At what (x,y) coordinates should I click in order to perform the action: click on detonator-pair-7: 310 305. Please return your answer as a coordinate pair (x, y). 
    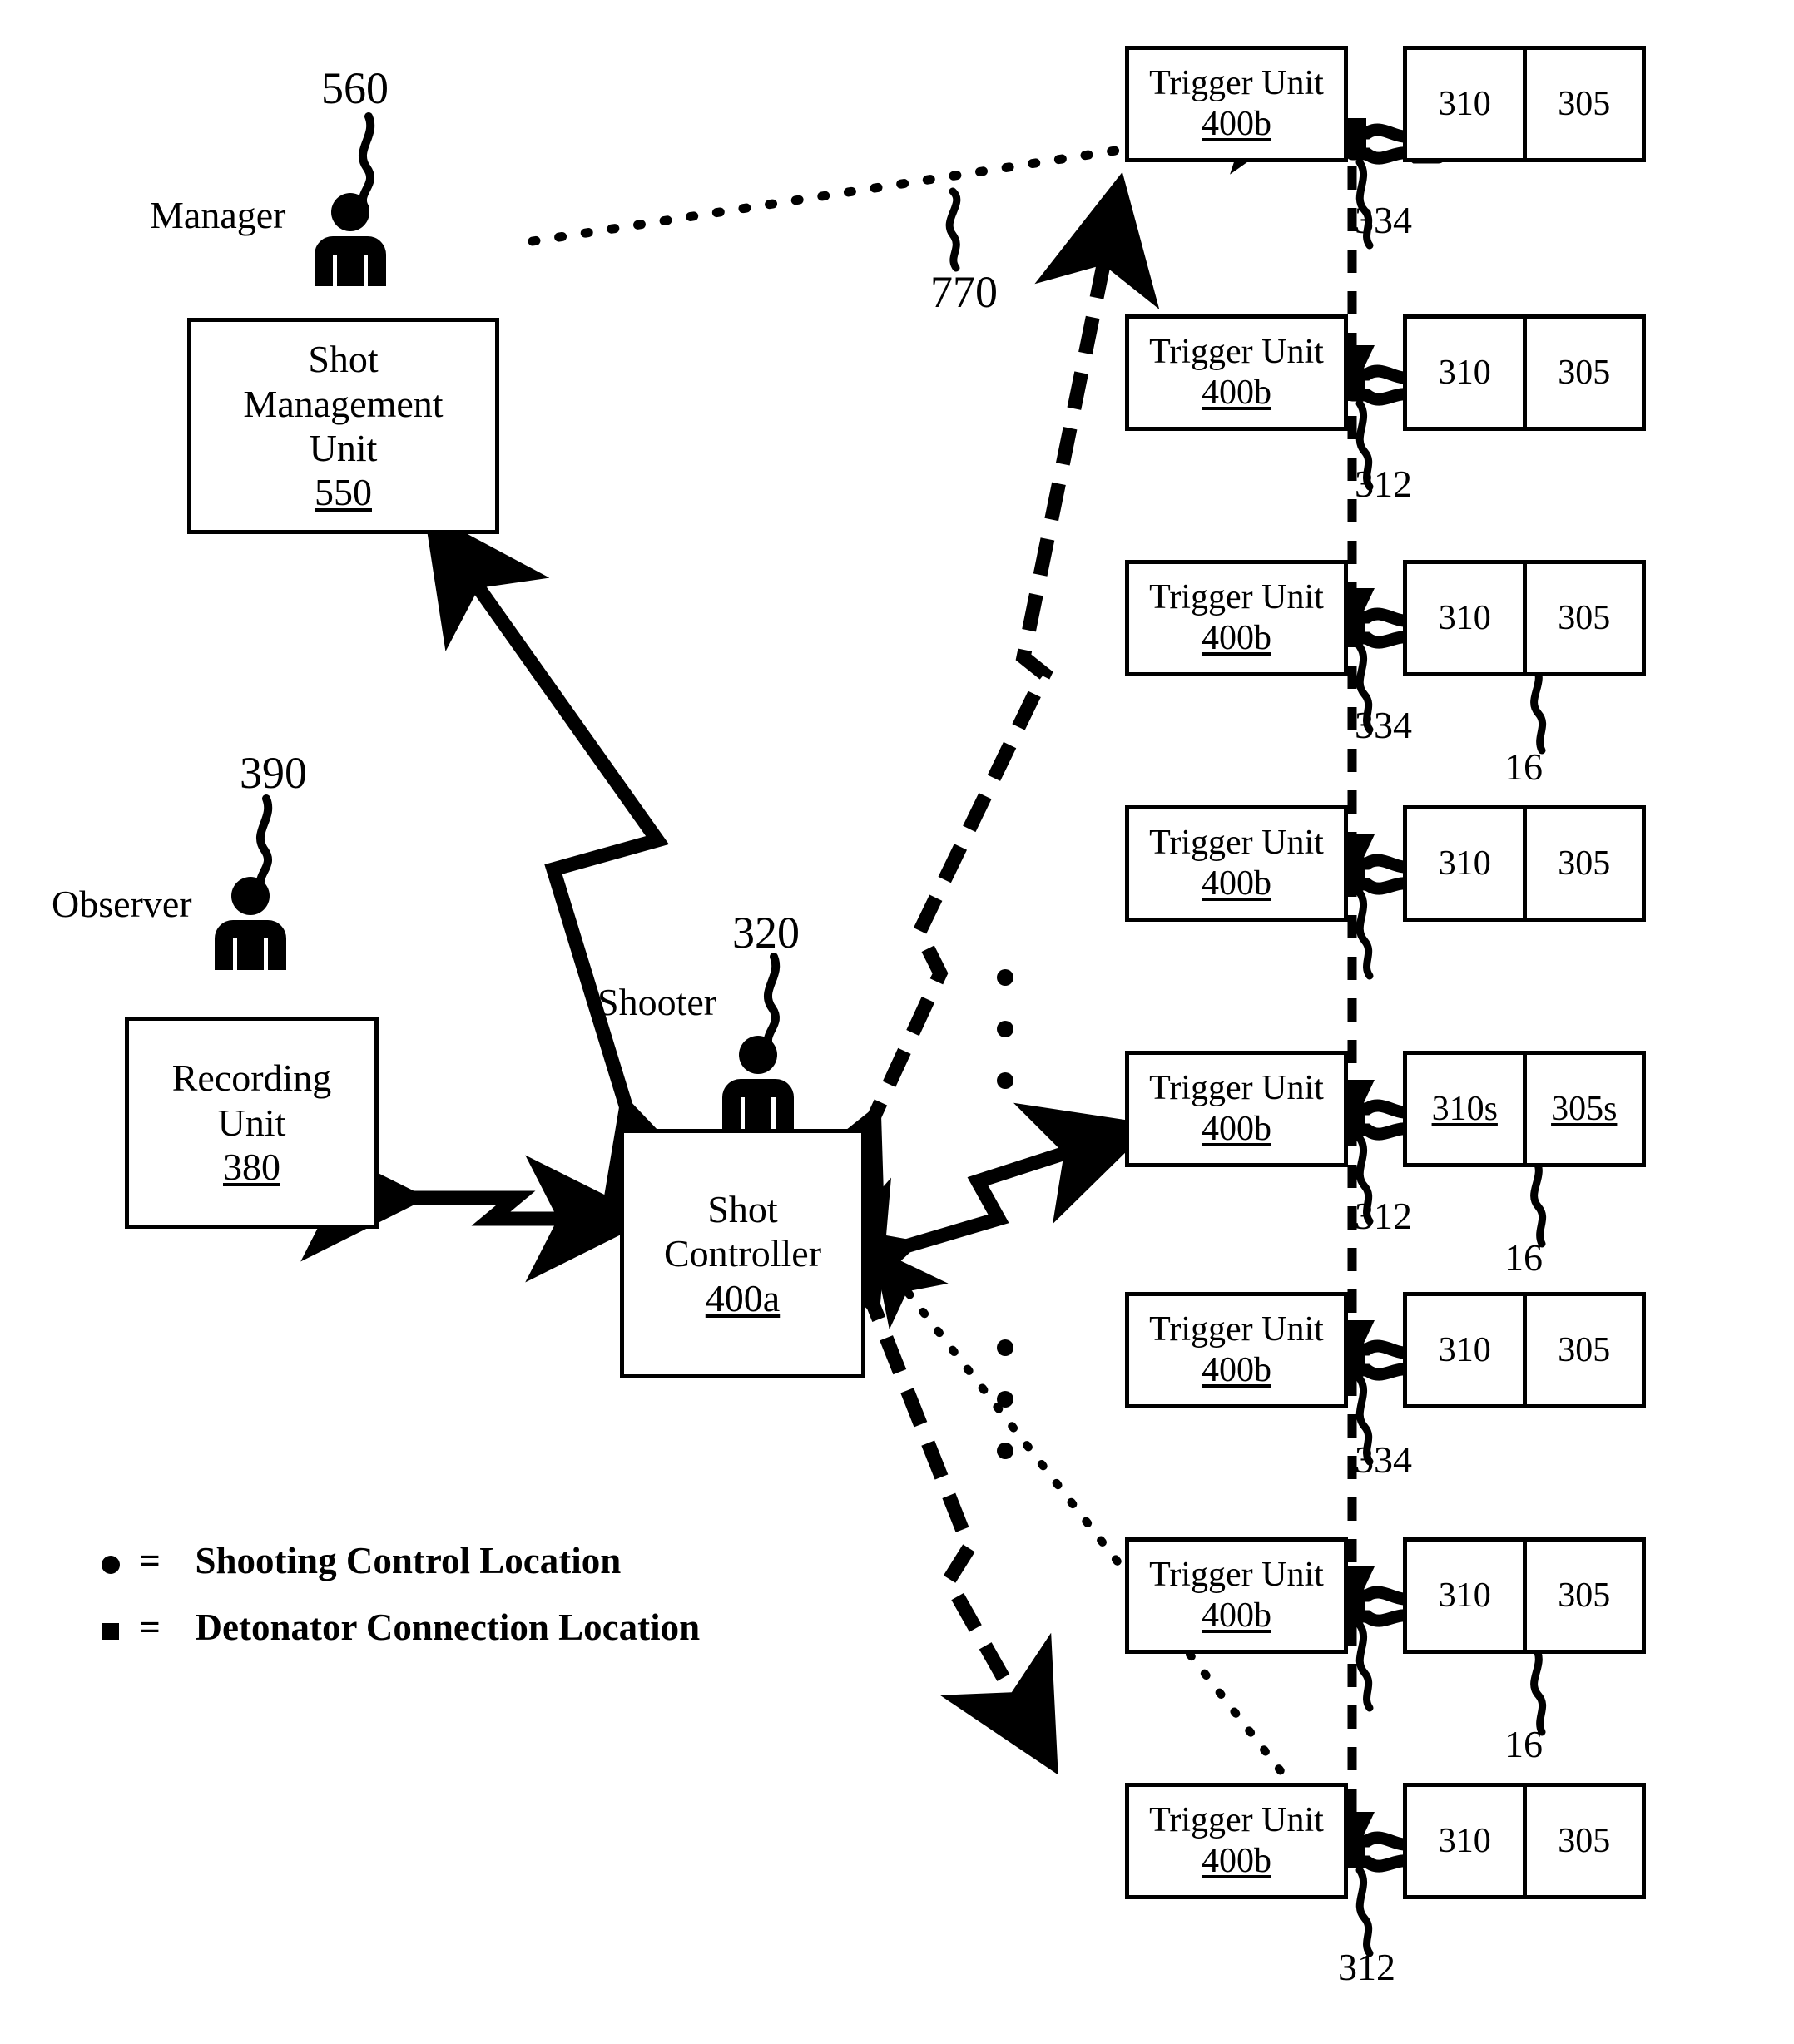
    Looking at the image, I should click on (1524, 1595).